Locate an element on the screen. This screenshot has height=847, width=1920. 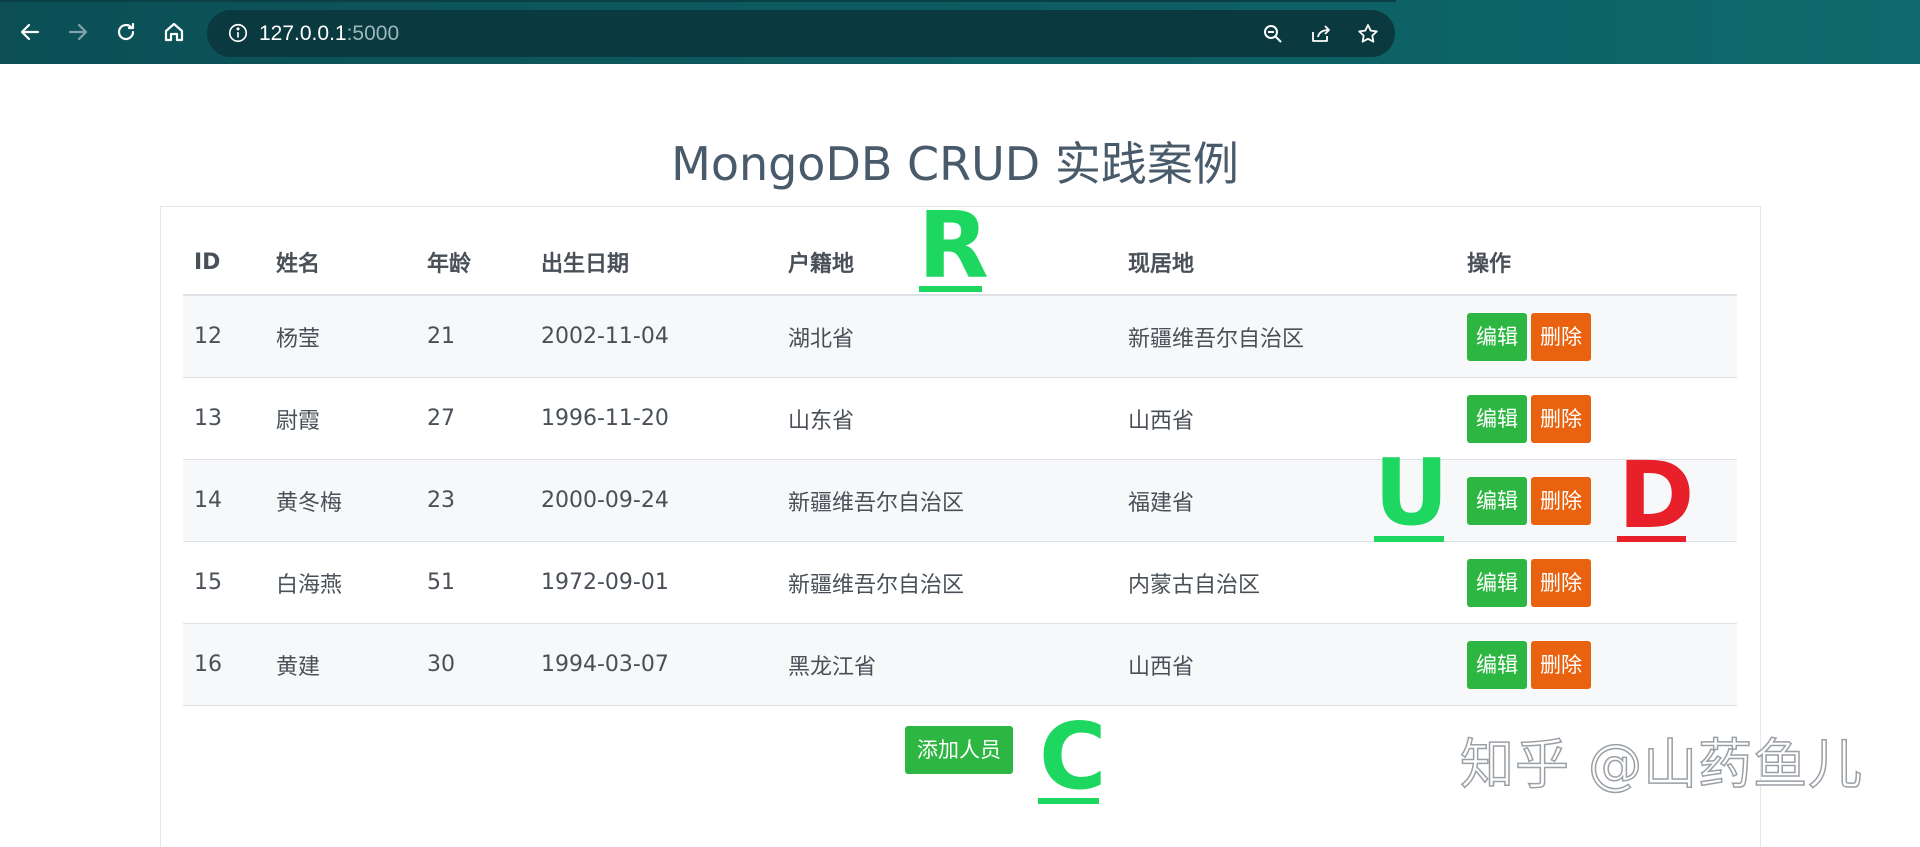
annotation-d: D is located at coordinates (1656, 495).